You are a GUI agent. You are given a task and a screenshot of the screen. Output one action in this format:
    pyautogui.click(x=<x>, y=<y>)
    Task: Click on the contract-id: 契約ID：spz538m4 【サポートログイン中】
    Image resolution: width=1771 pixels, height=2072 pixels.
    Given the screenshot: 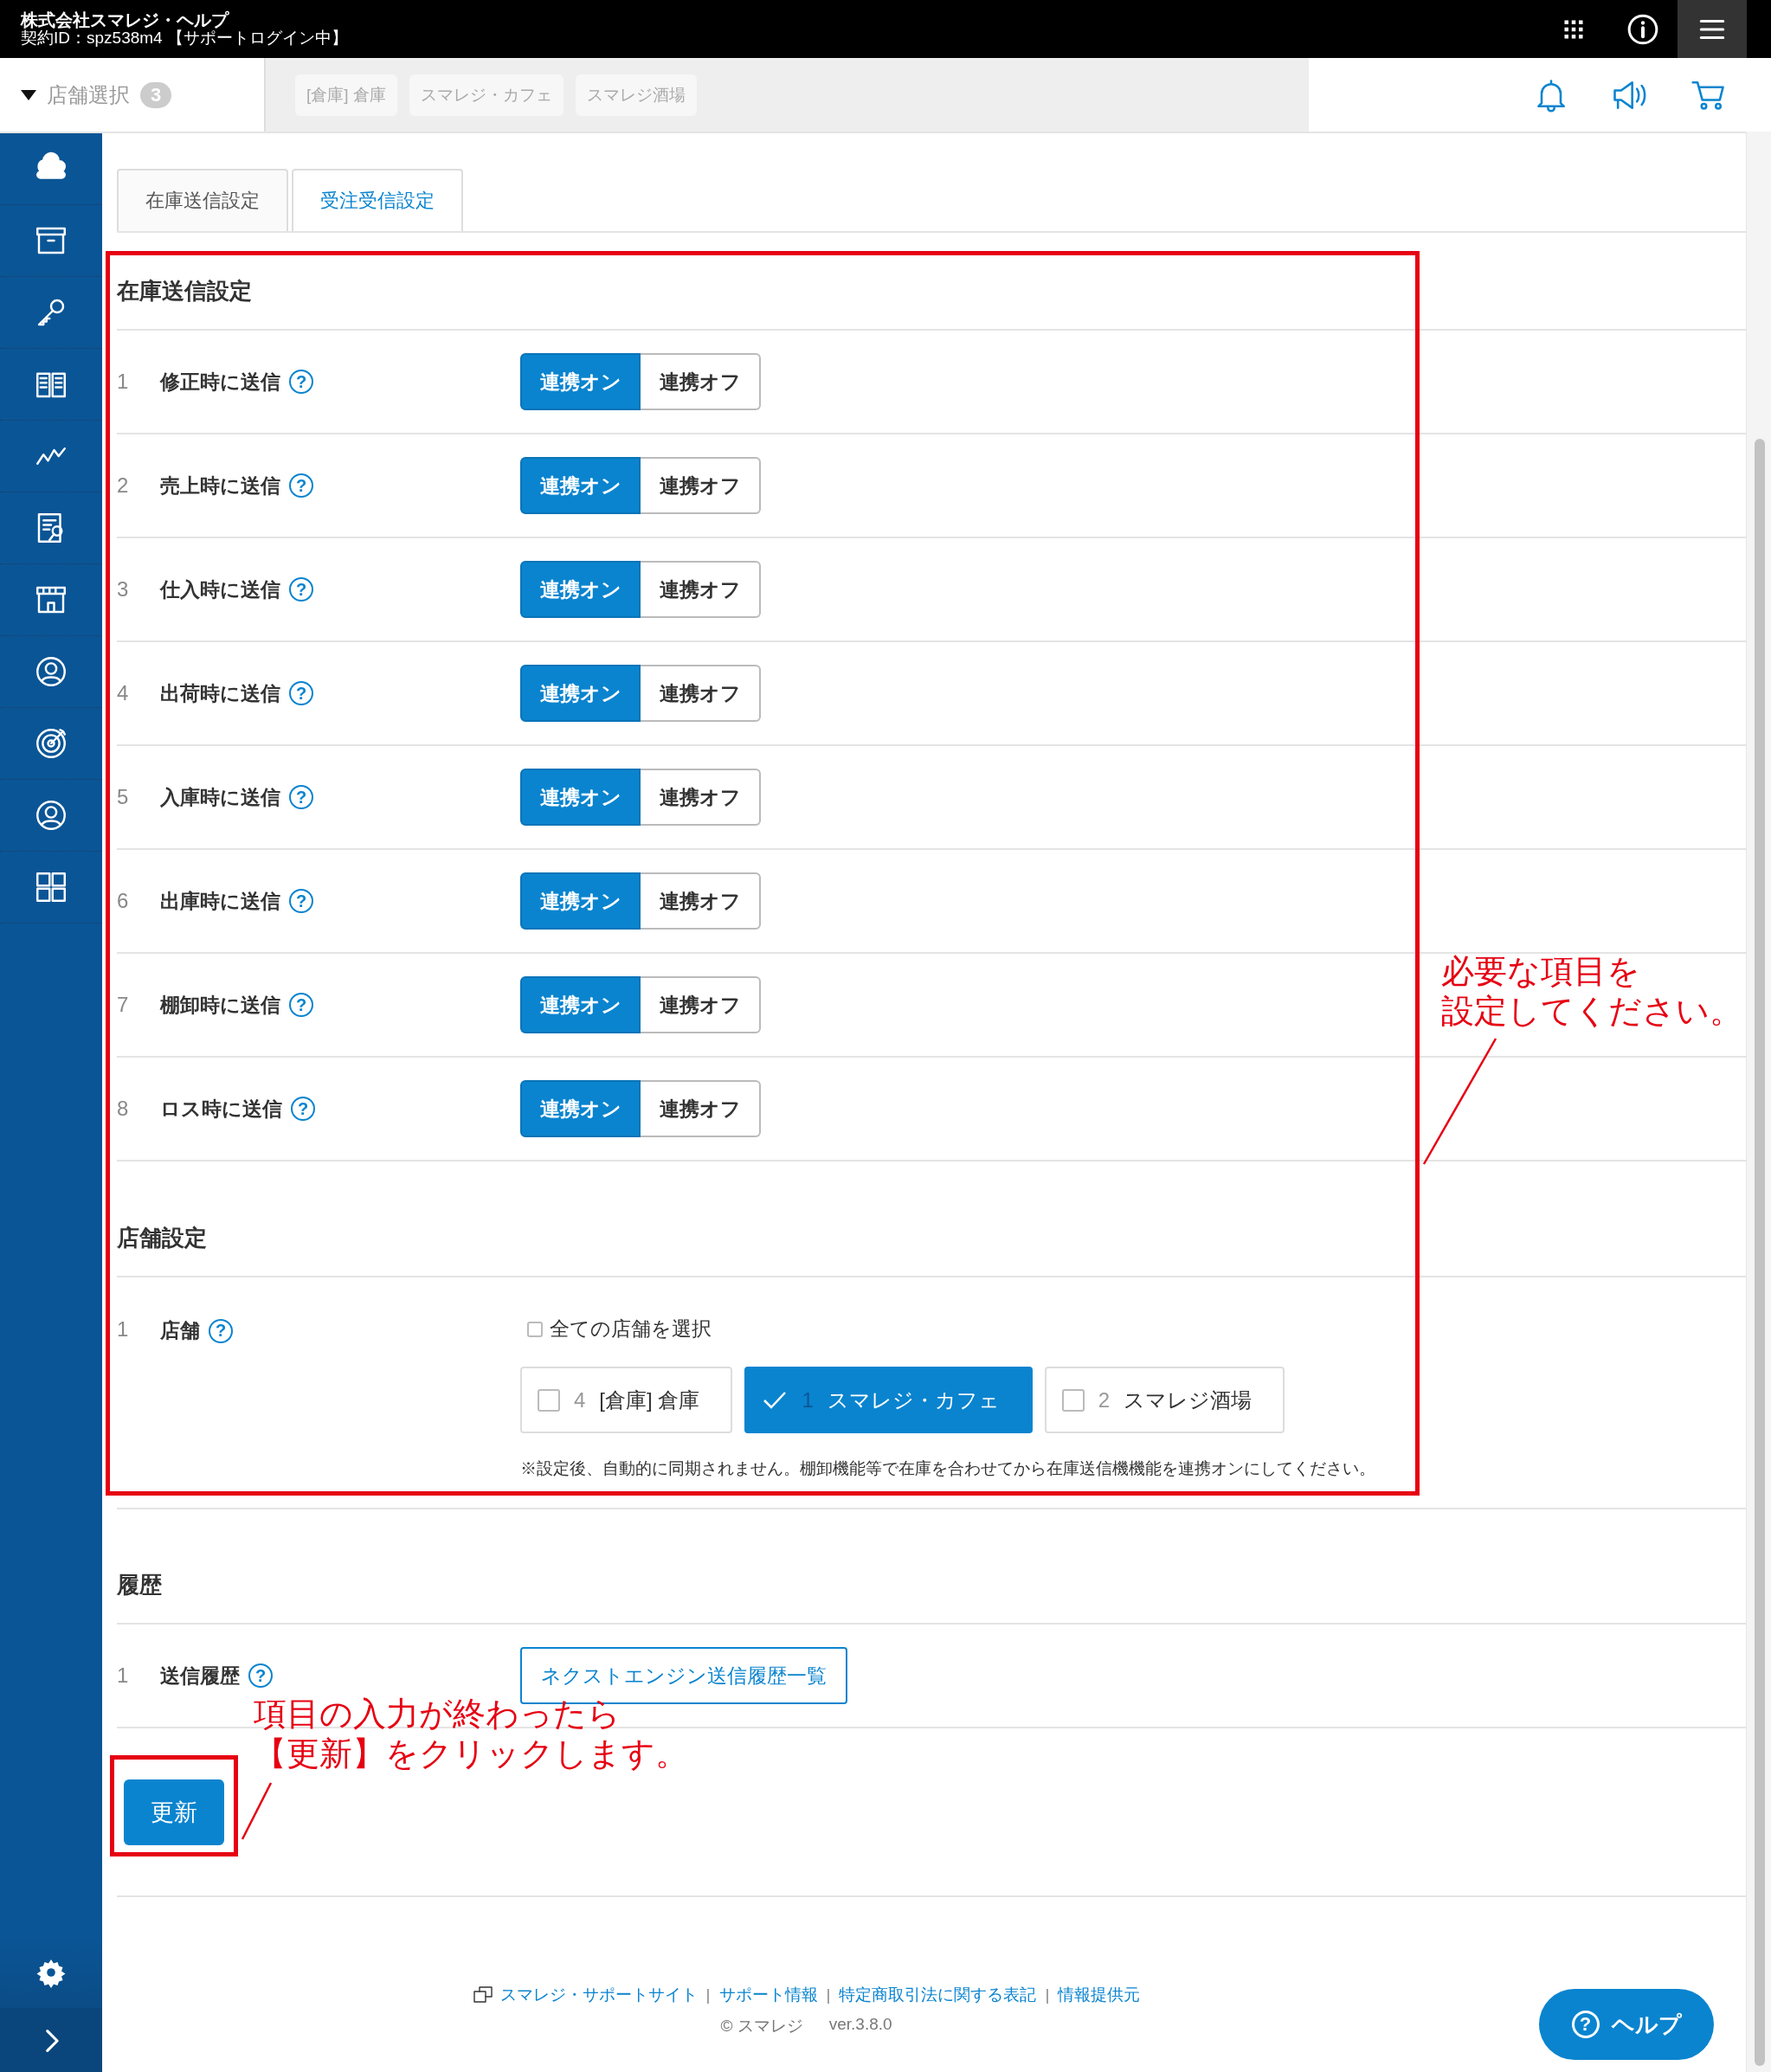 What is the action you would take?
    pyautogui.click(x=184, y=38)
    